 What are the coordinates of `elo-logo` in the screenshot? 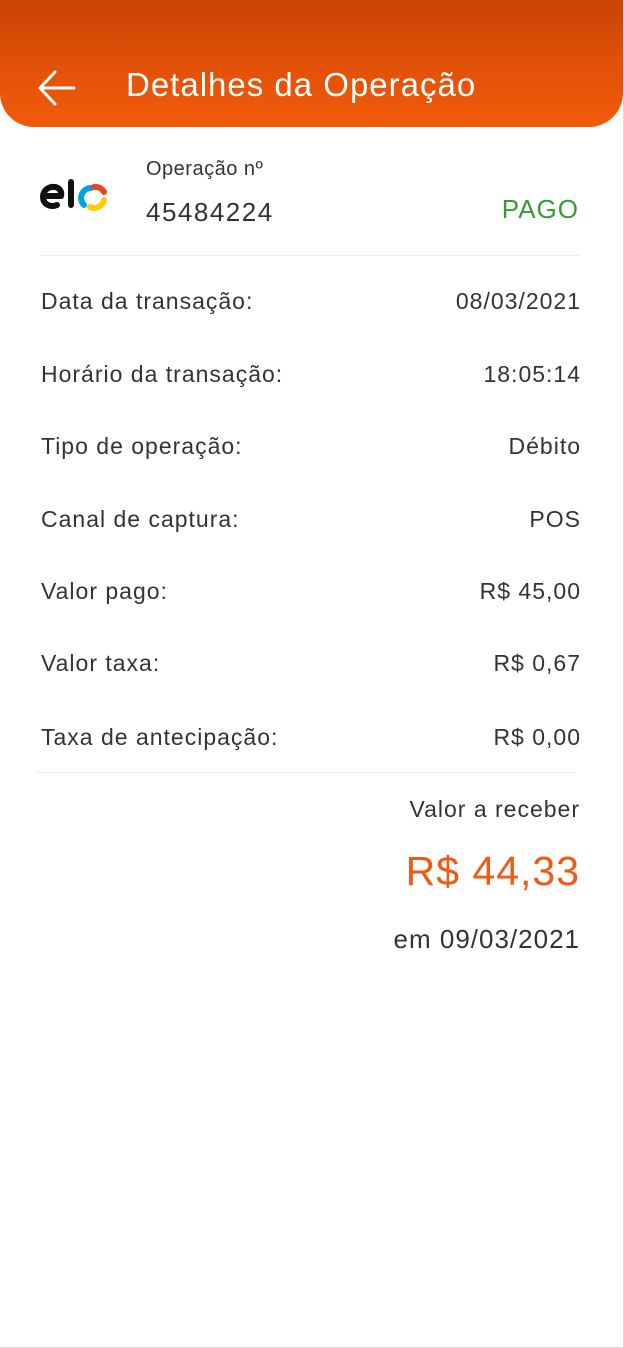 It's located at (76, 198).